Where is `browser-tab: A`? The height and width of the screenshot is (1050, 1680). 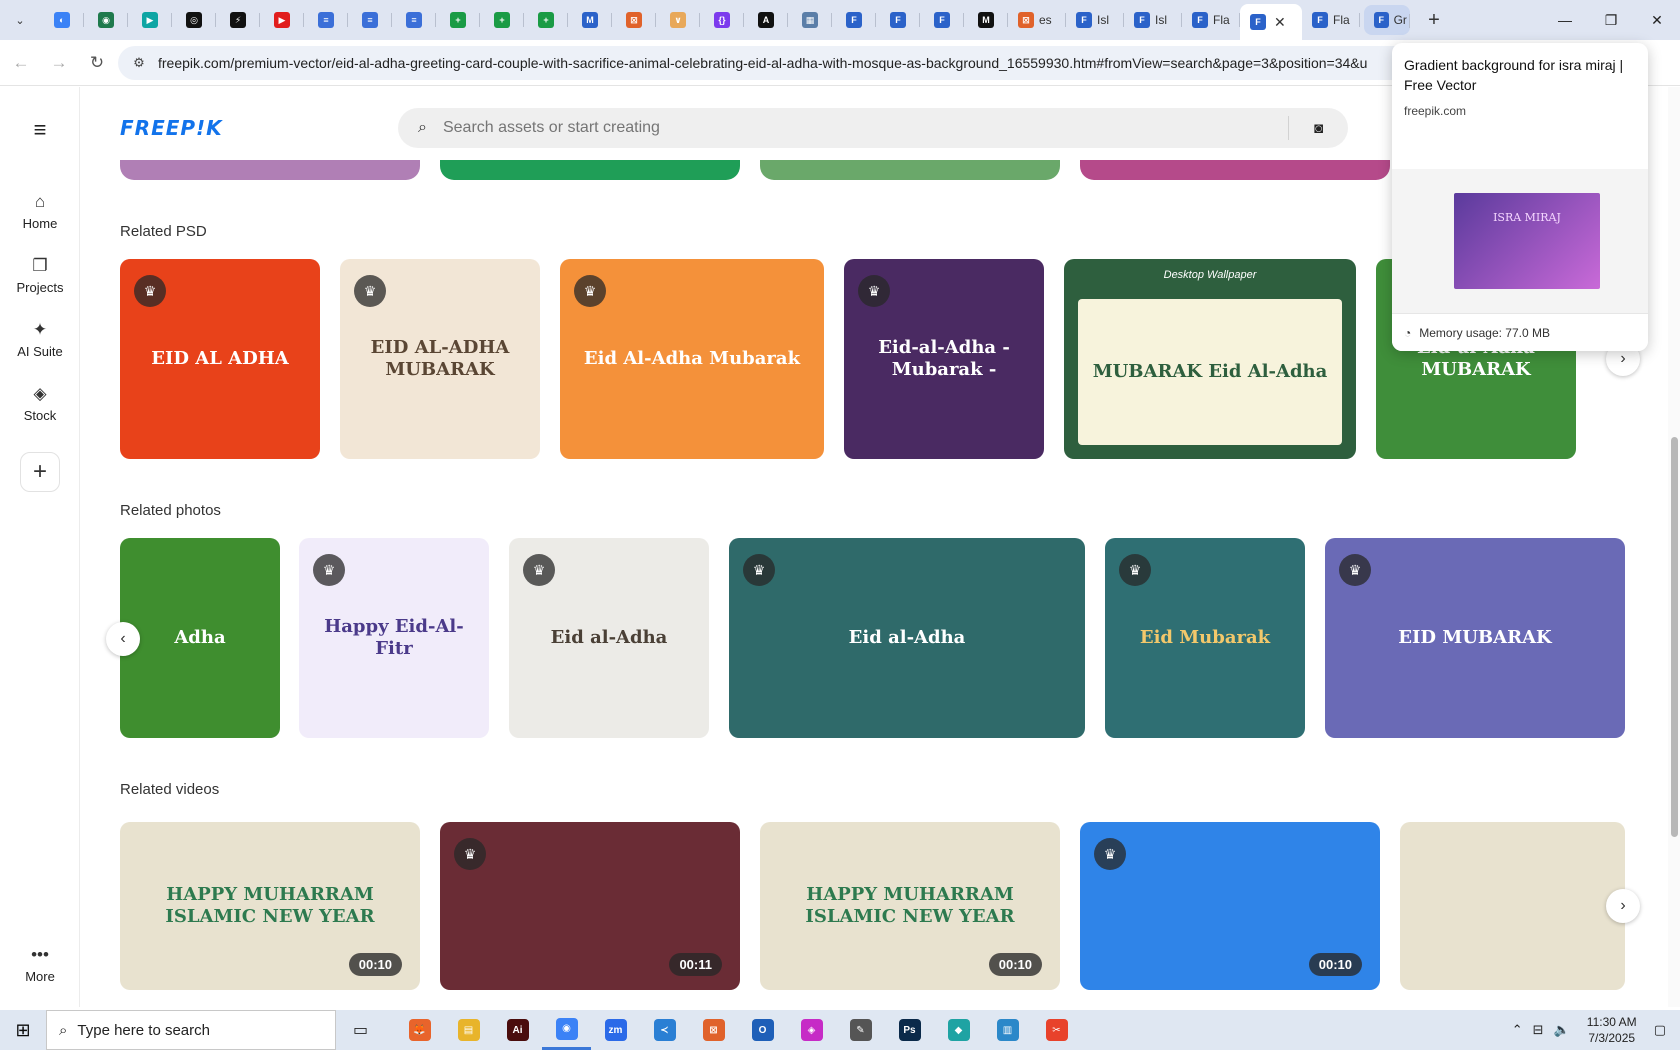
browser-tab: A is located at coordinates (766, 20).